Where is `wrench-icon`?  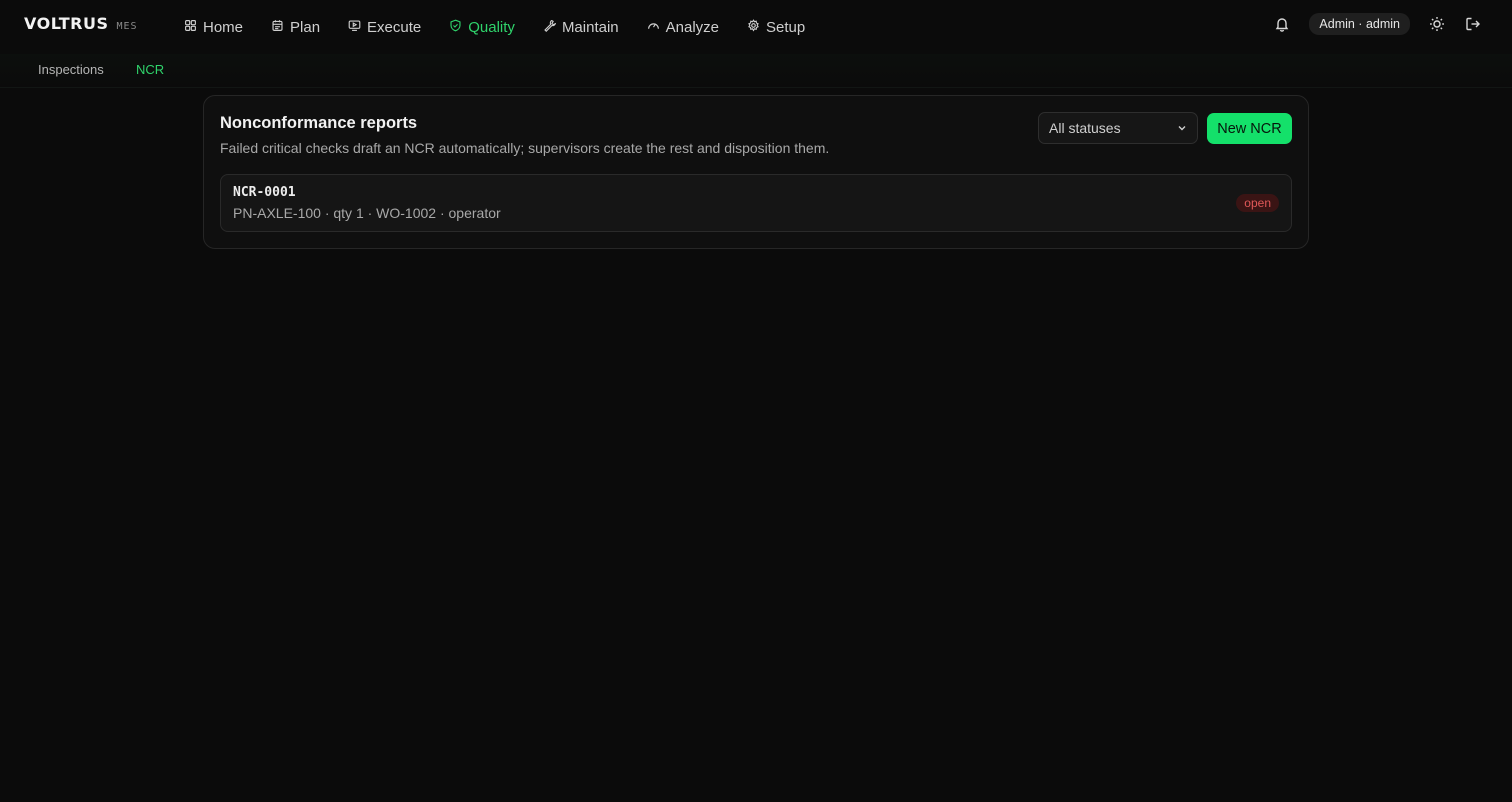 wrench-icon is located at coordinates (550, 27).